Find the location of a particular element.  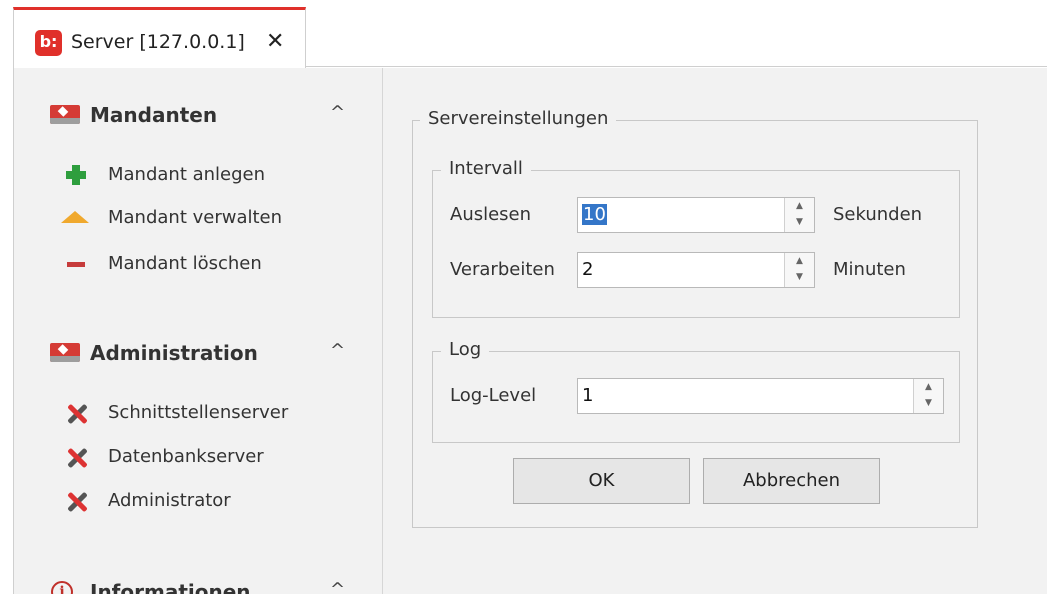

cancel-button: Abbrechen is located at coordinates (791, 481).